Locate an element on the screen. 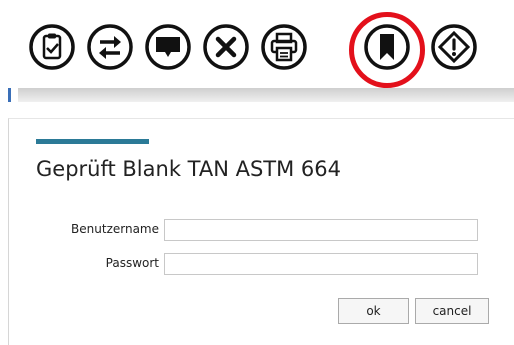 Image resolution: width=514 pixels, height=345 pixels. bookmark-icon is located at coordinates (387, 47).